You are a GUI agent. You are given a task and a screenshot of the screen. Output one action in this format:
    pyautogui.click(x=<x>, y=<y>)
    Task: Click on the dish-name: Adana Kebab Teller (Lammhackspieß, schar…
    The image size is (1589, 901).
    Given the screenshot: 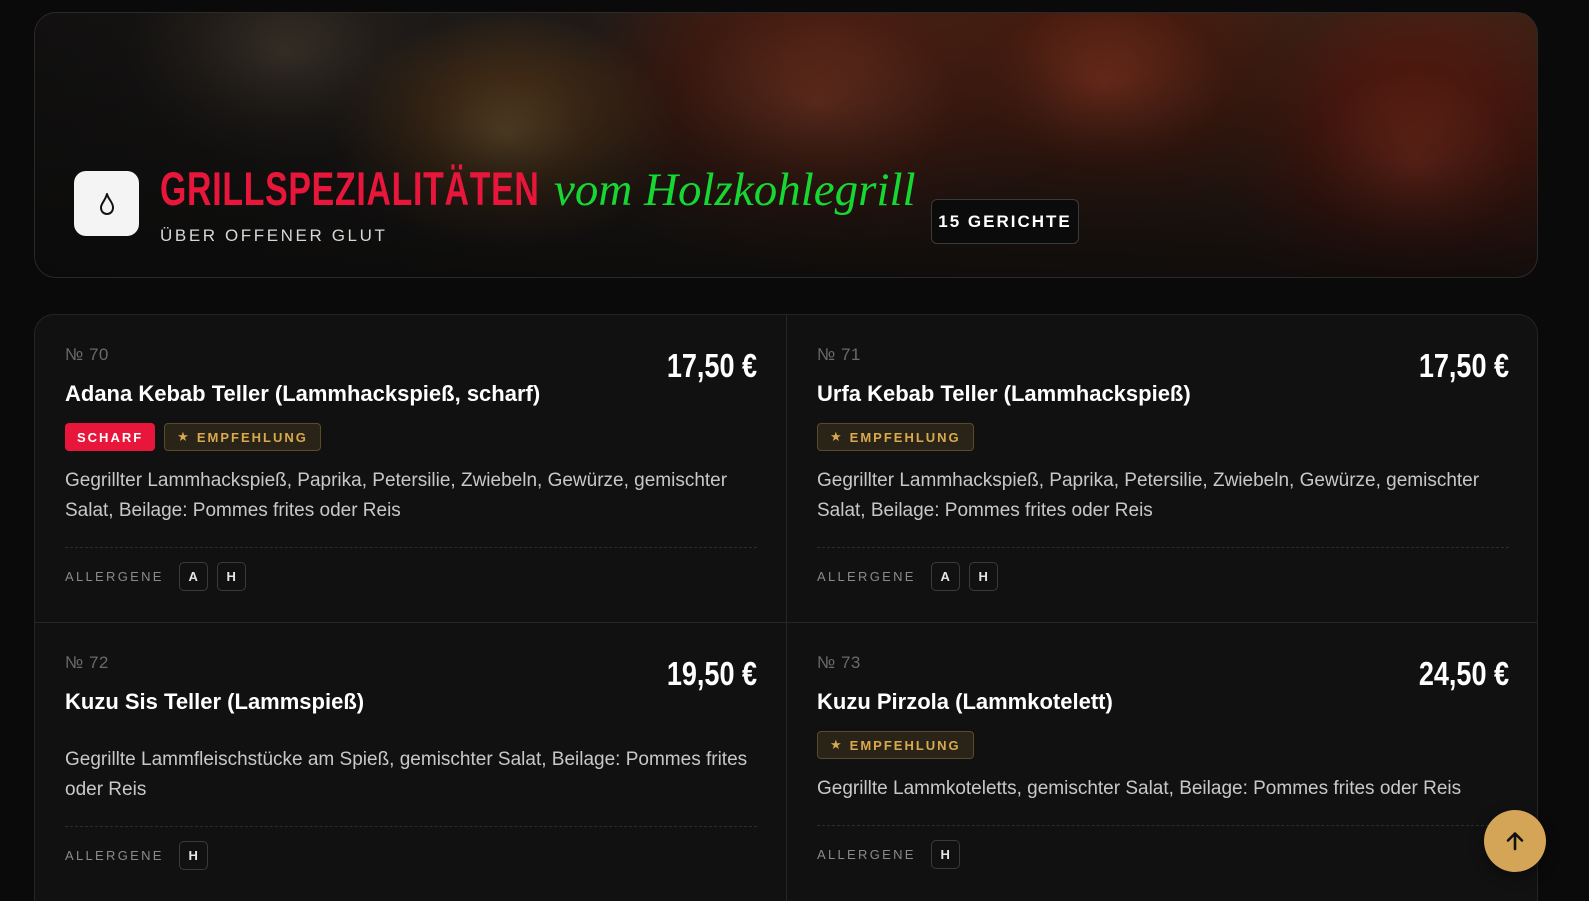 What is the action you would take?
    pyautogui.click(x=303, y=393)
    